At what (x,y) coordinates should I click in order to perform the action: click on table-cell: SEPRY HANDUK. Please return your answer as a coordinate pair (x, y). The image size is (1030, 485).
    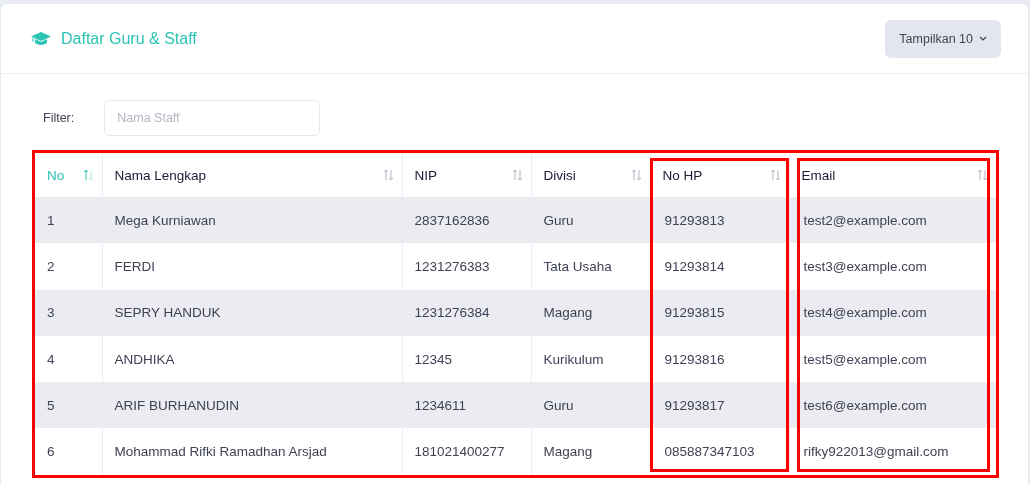
    Looking at the image, I should click on (167, 313).